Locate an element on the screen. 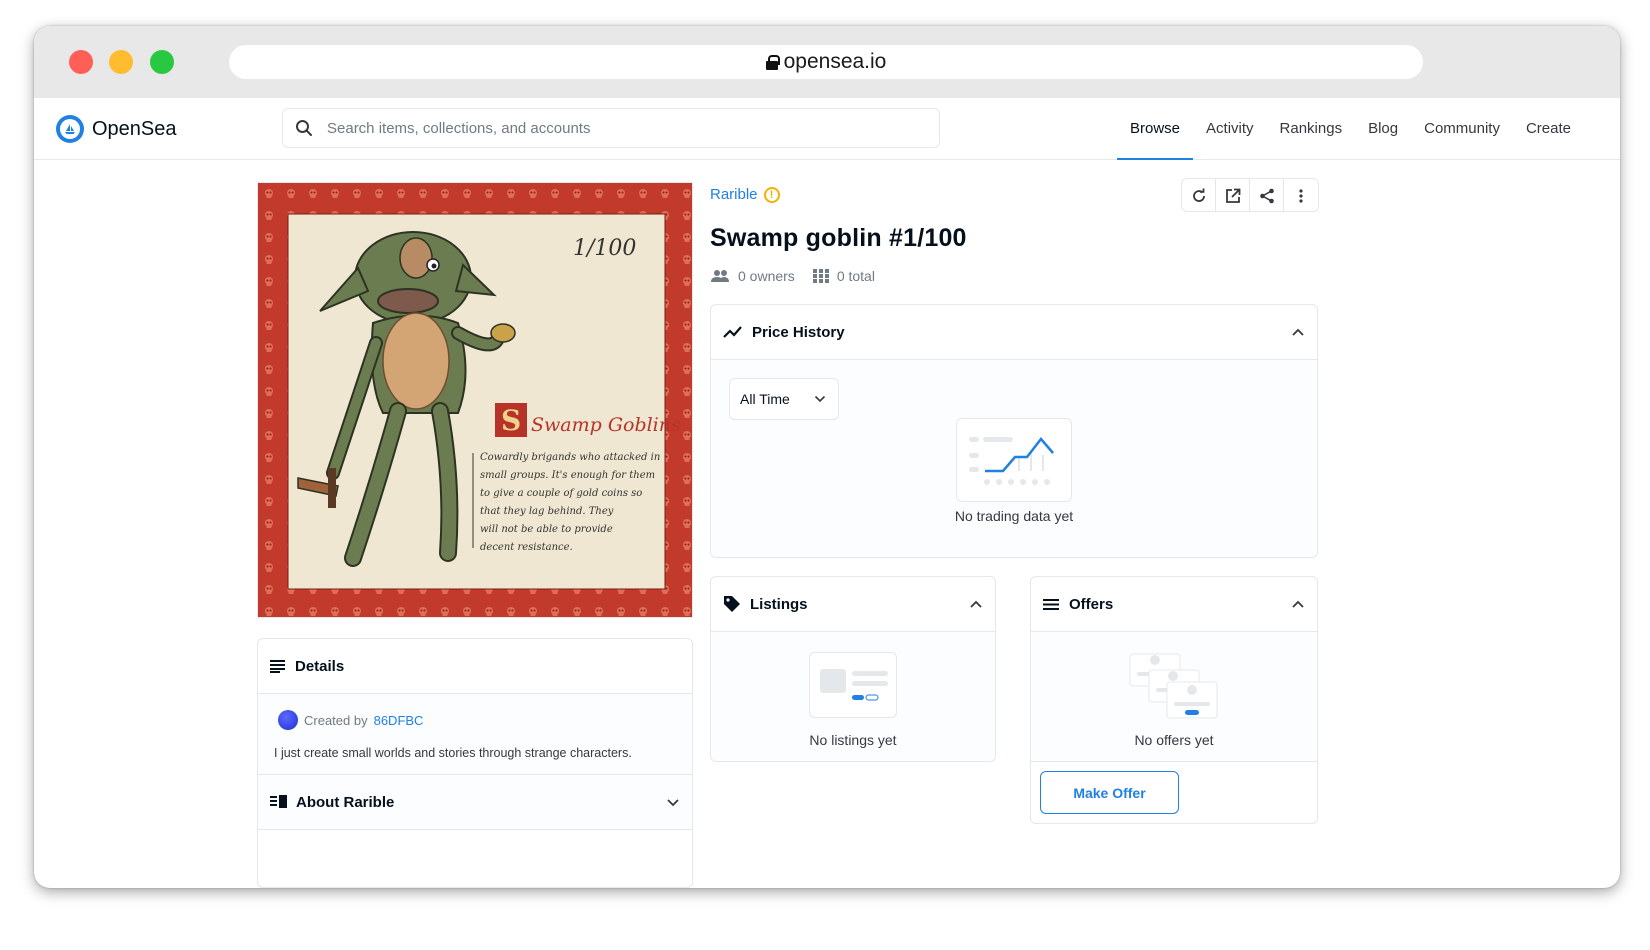 The width and height of the screenshot is (1650, 950). more-vertical-icon is located at coordinates (1301, 196).